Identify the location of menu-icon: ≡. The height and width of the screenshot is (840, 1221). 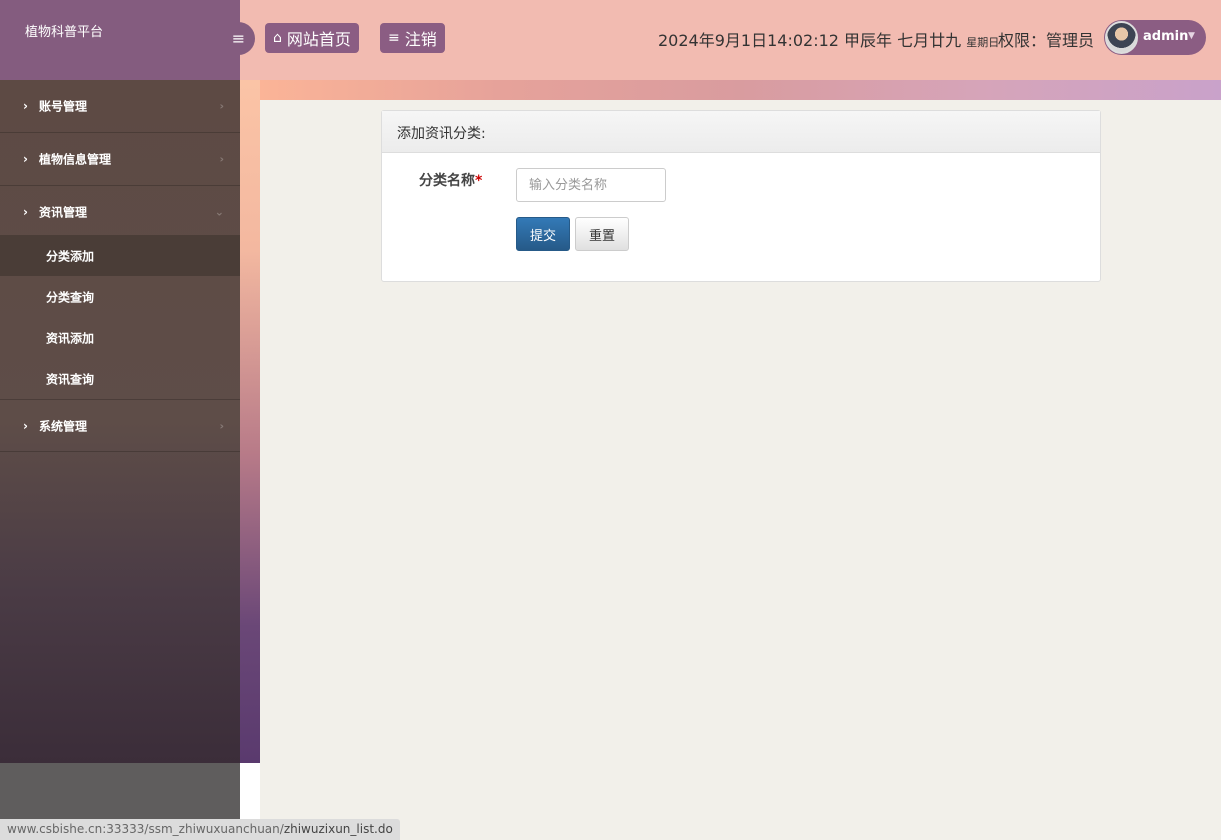
(238, 38).